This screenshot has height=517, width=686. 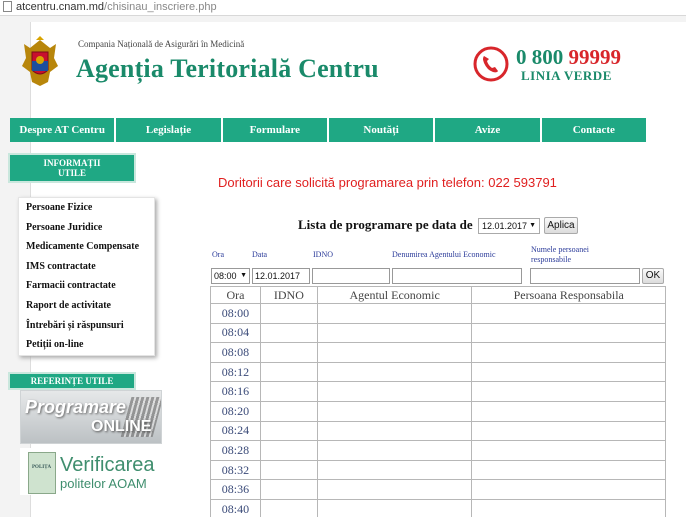 What do you see at coordinates (91, 417) in the screenshot?
I see `programare-online-banner: Programare ONLINE` at bounding box center [91, 417].